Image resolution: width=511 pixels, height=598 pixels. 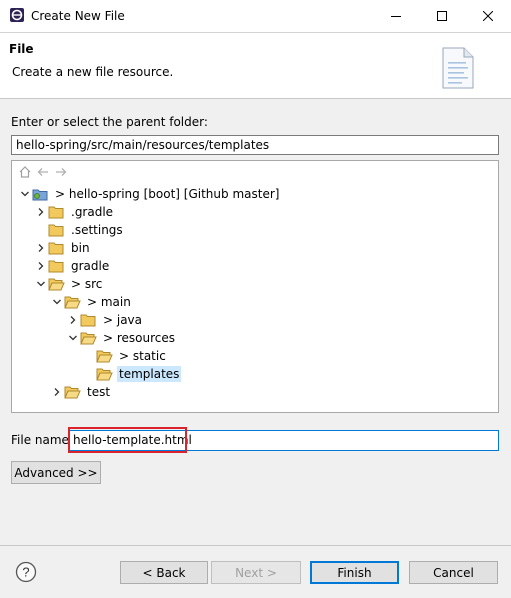 What do you see at coordinates (56, 472) in the screenshot?
I see `advanced-button: Advanced >>` at bounding box center [56, 472].